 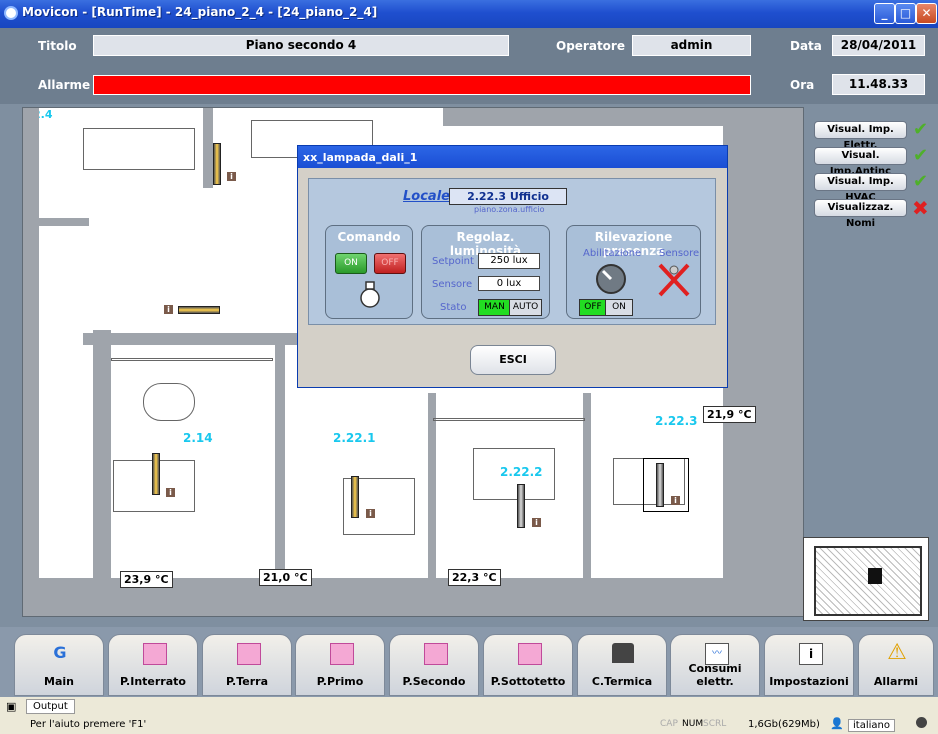 What do you see at coordinates (926, 13) in the screenshot?
I see `close-button: ✕` at bounding box center [926, 13].